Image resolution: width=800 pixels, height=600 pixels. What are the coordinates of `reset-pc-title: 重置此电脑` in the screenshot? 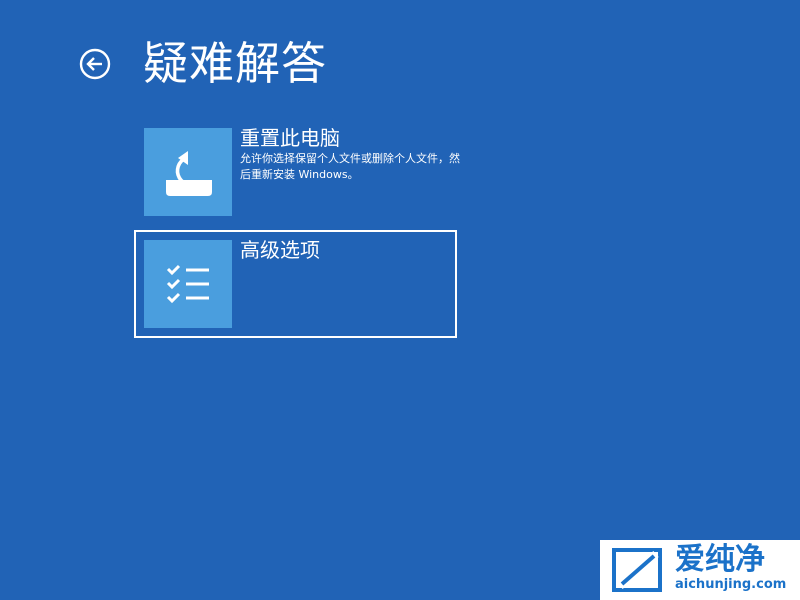 It's located at (290, 138).